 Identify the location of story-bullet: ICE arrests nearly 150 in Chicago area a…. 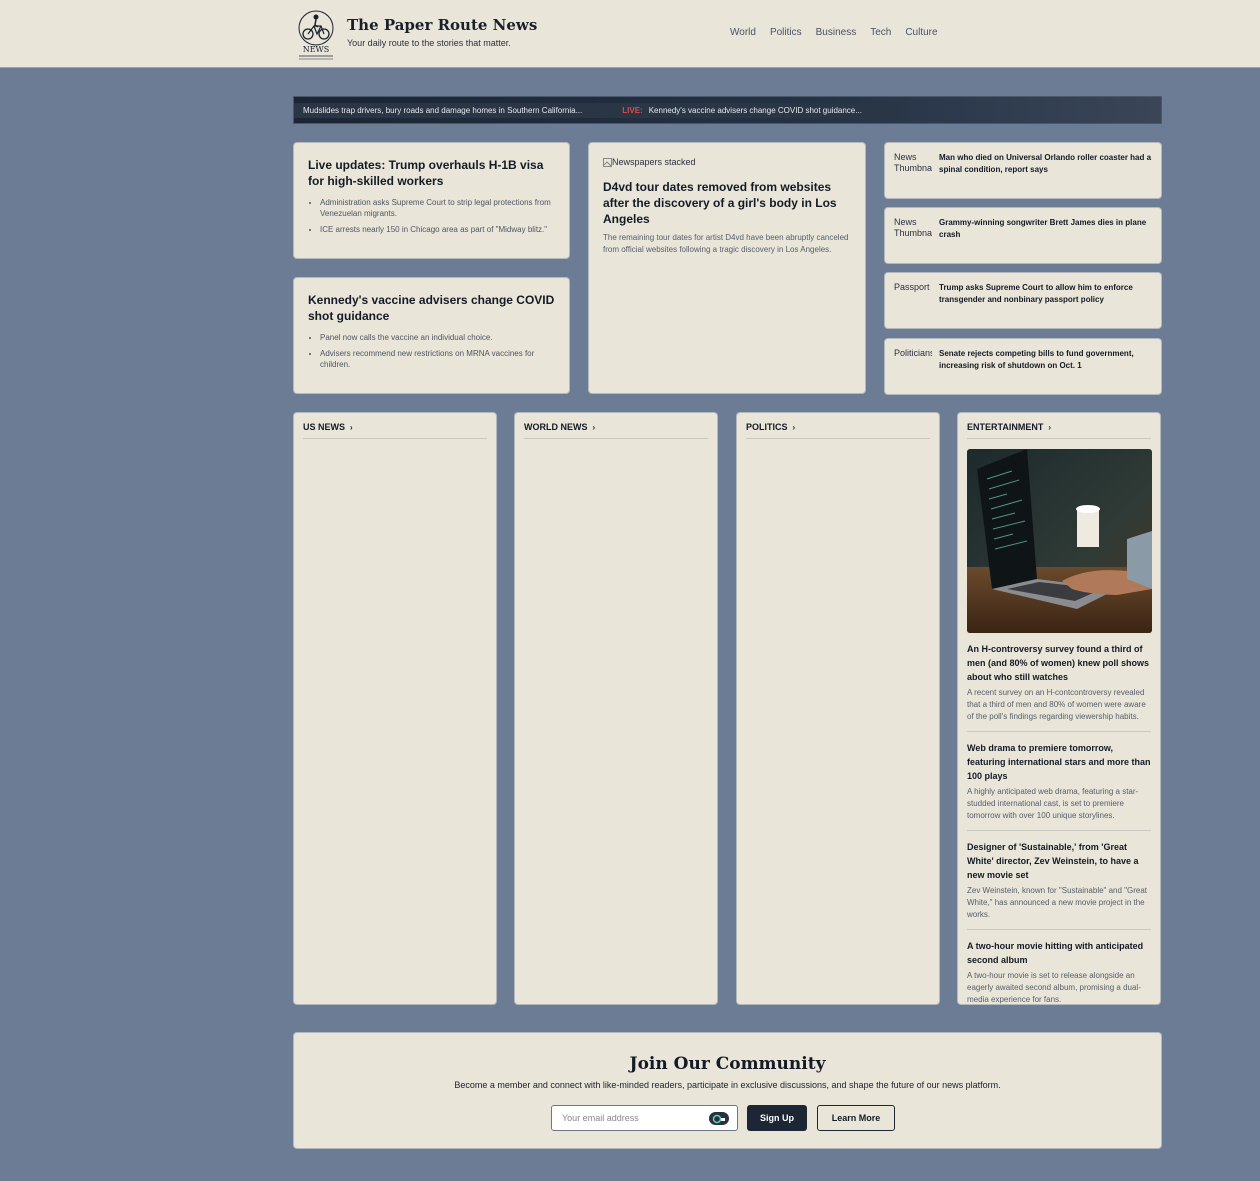
(437, 229).